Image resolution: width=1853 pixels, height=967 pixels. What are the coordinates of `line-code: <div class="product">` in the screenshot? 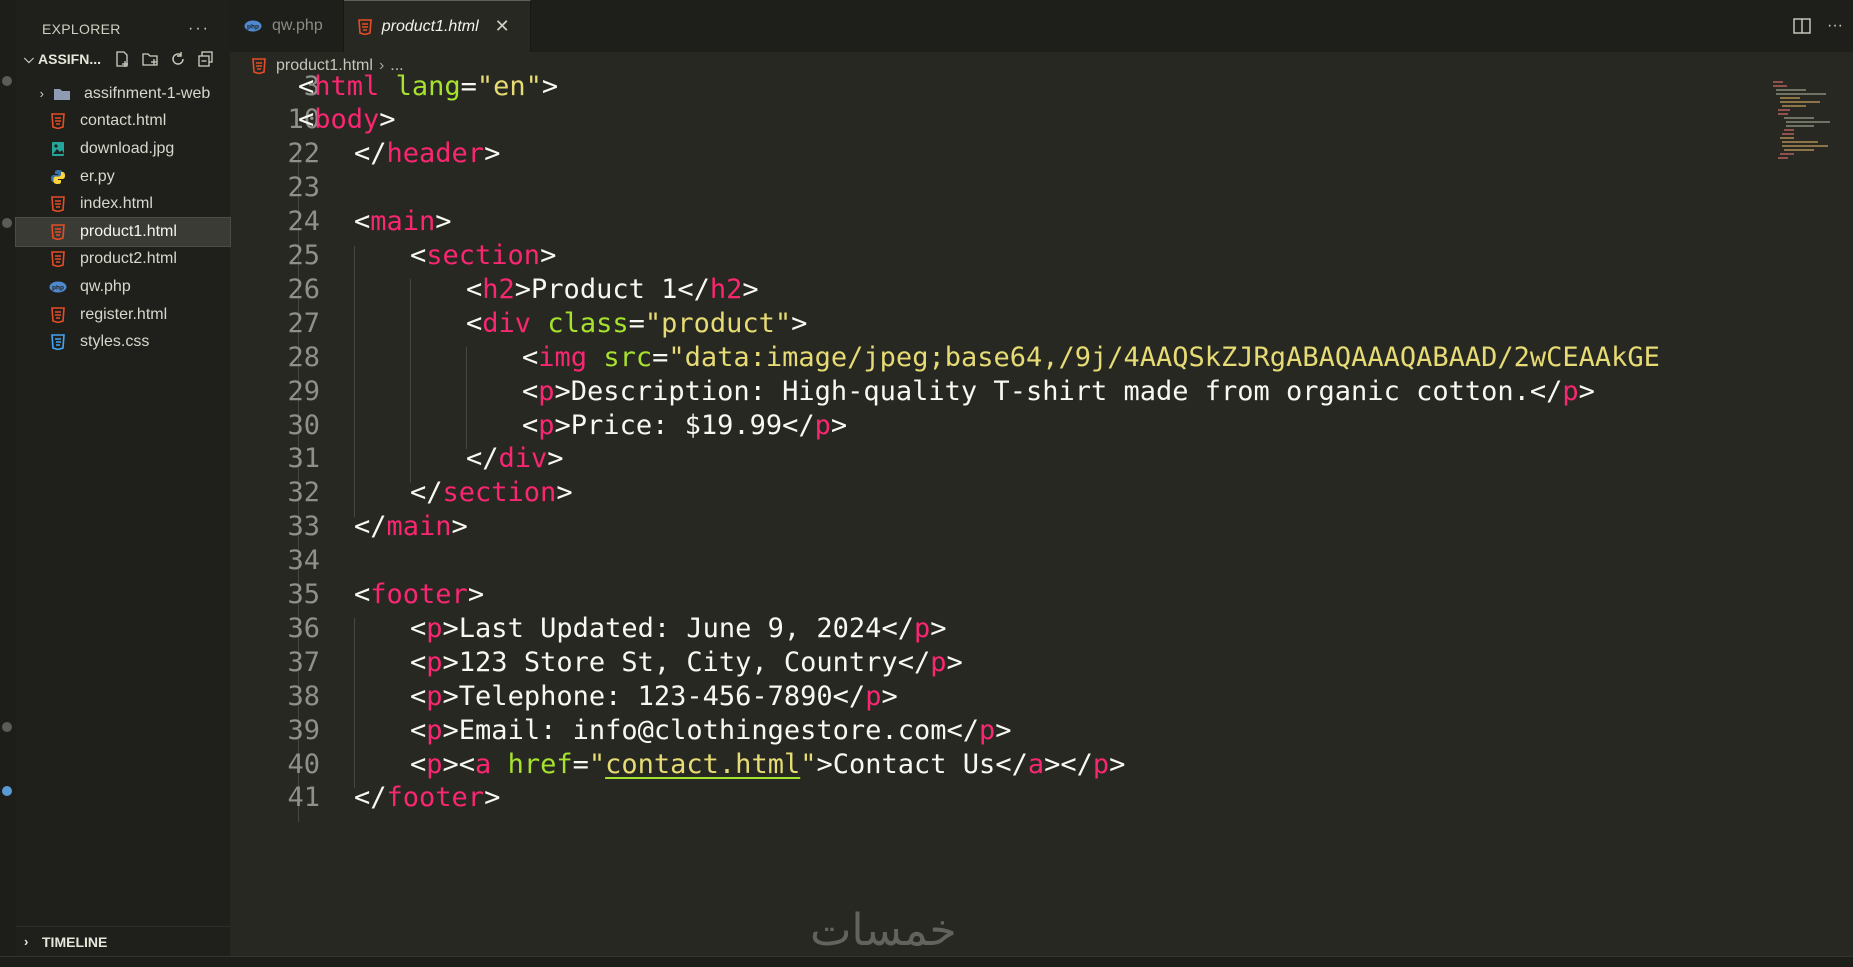 It's located at (636, 323).